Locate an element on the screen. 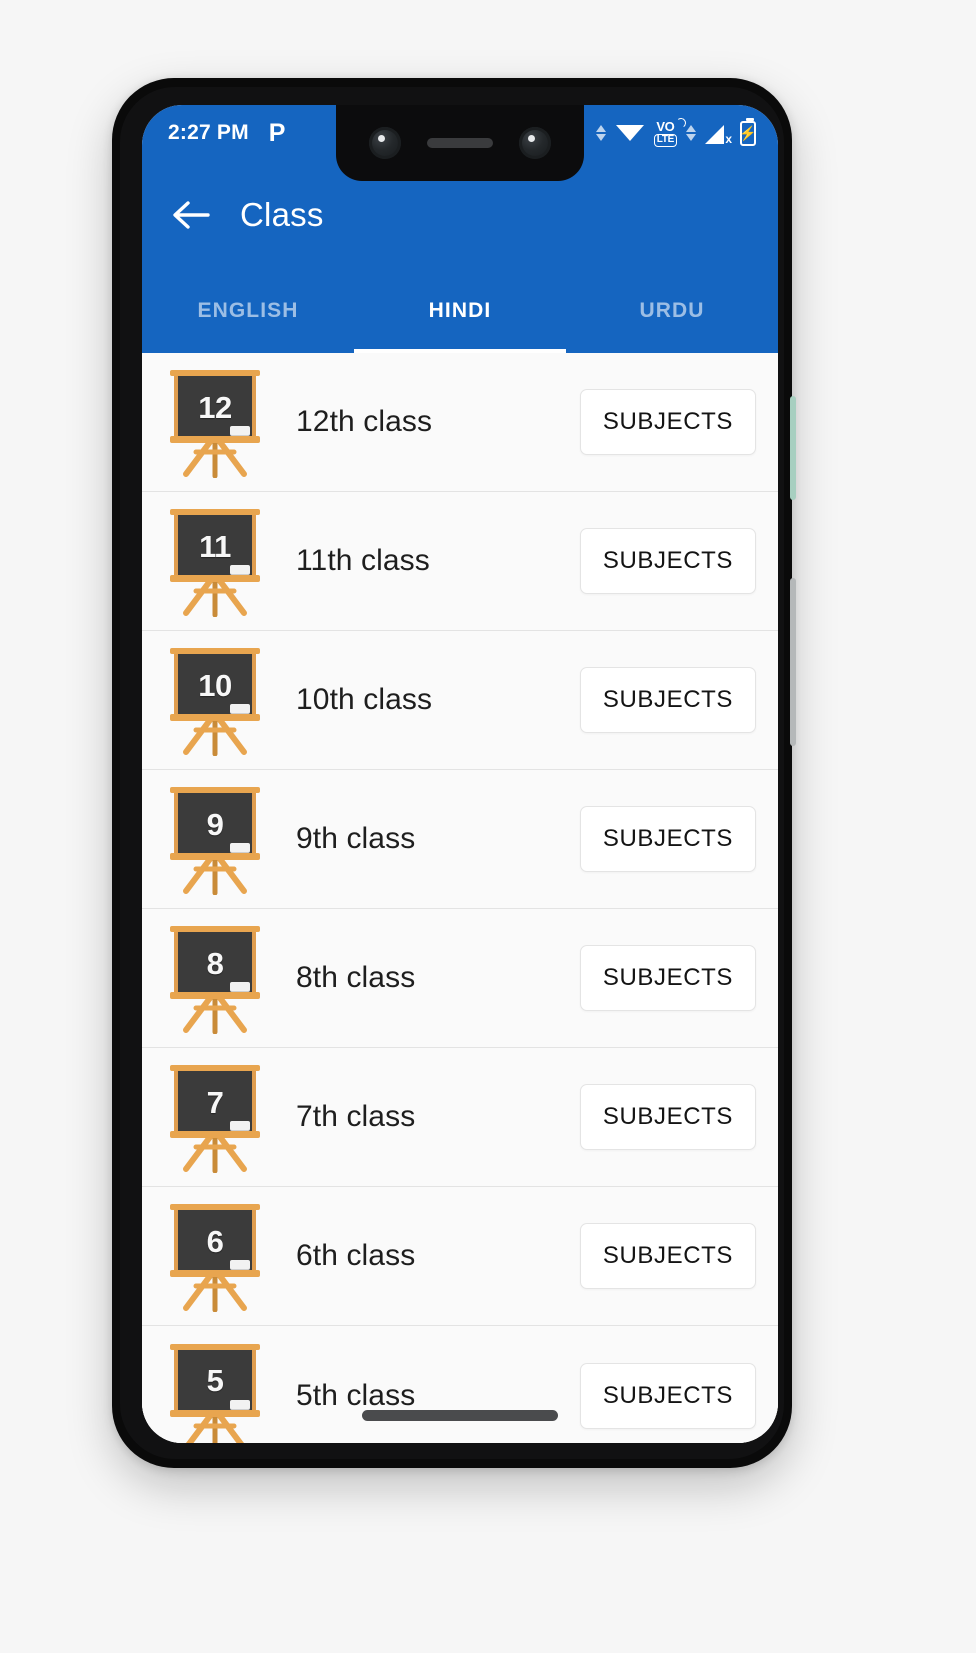 The height and width of the screenshot is (1653, 976). chalkboard-icon: 6 is located at coordinates (215, 1256).